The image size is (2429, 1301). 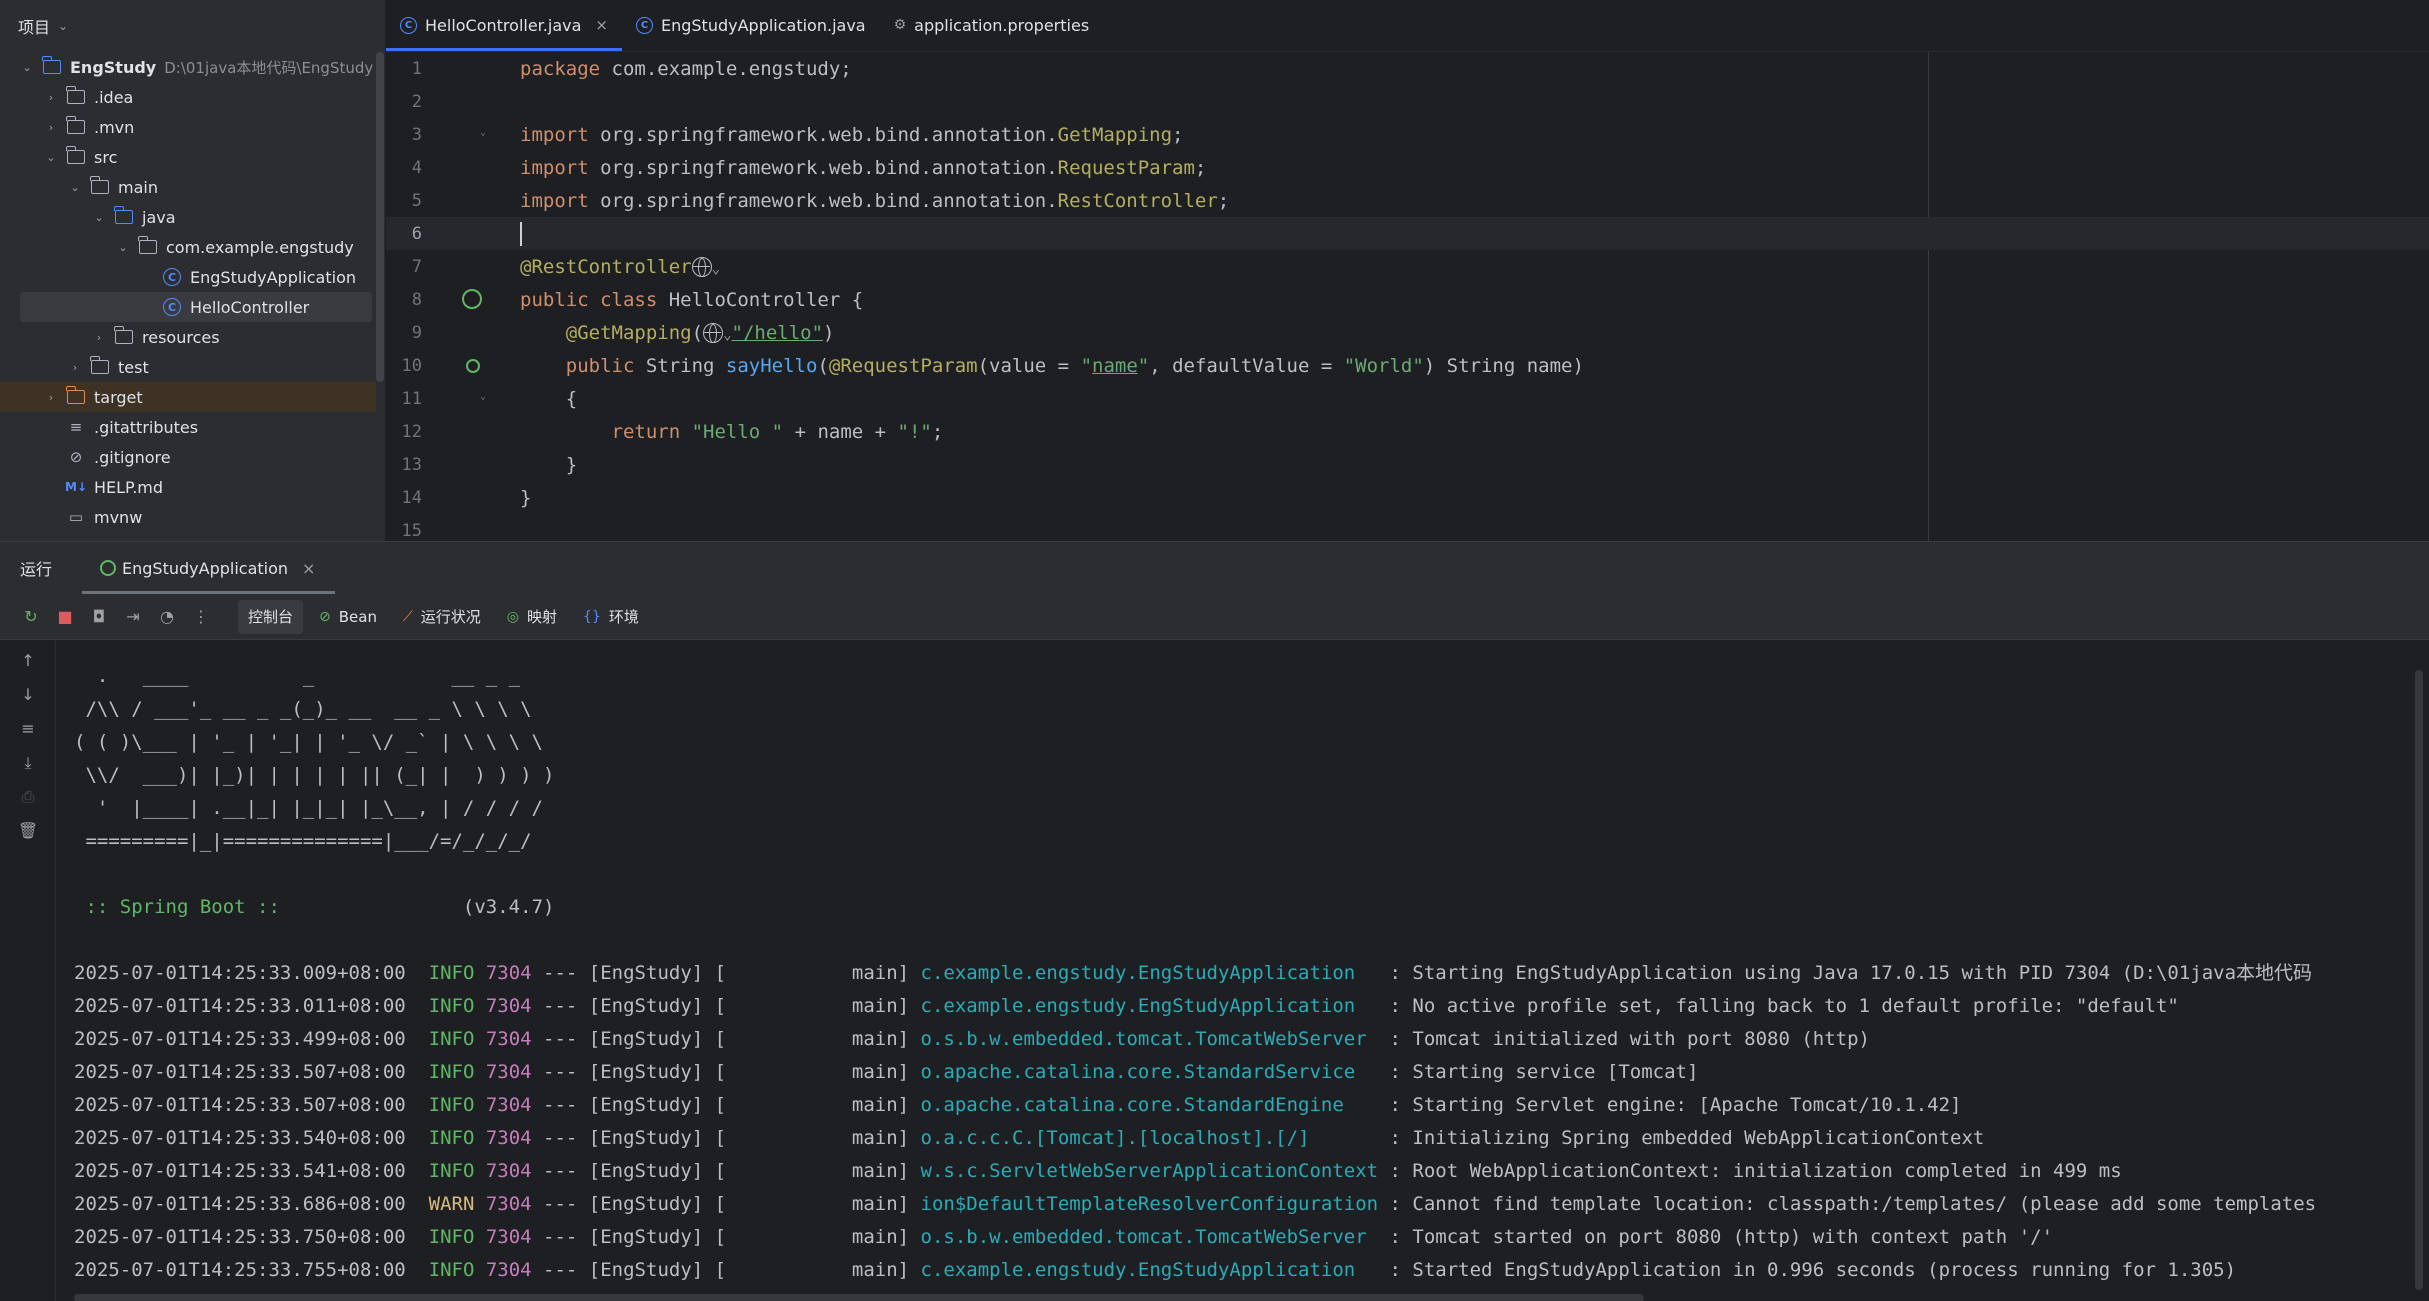 I want to click on code-line: 2, so click(x=1407, y=101).